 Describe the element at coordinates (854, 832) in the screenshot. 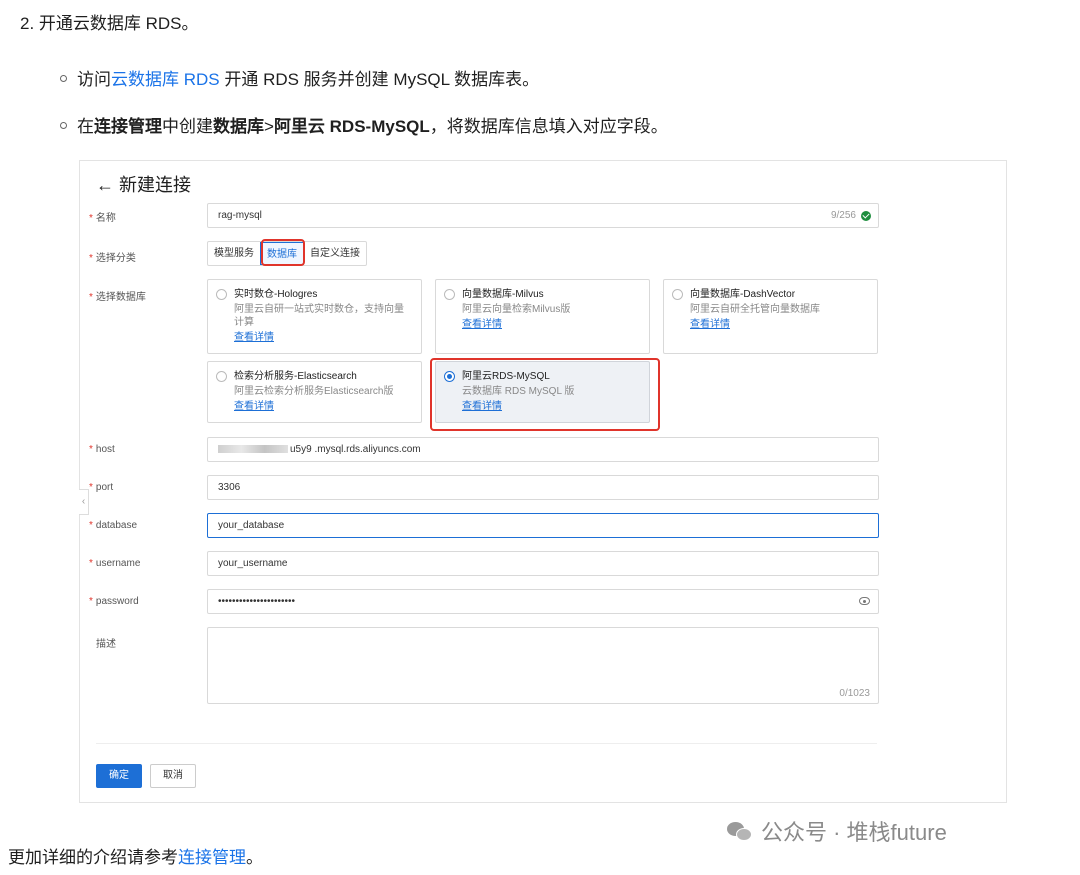

I see `watermark-text: 公众号 · 堆栈future` at that location.